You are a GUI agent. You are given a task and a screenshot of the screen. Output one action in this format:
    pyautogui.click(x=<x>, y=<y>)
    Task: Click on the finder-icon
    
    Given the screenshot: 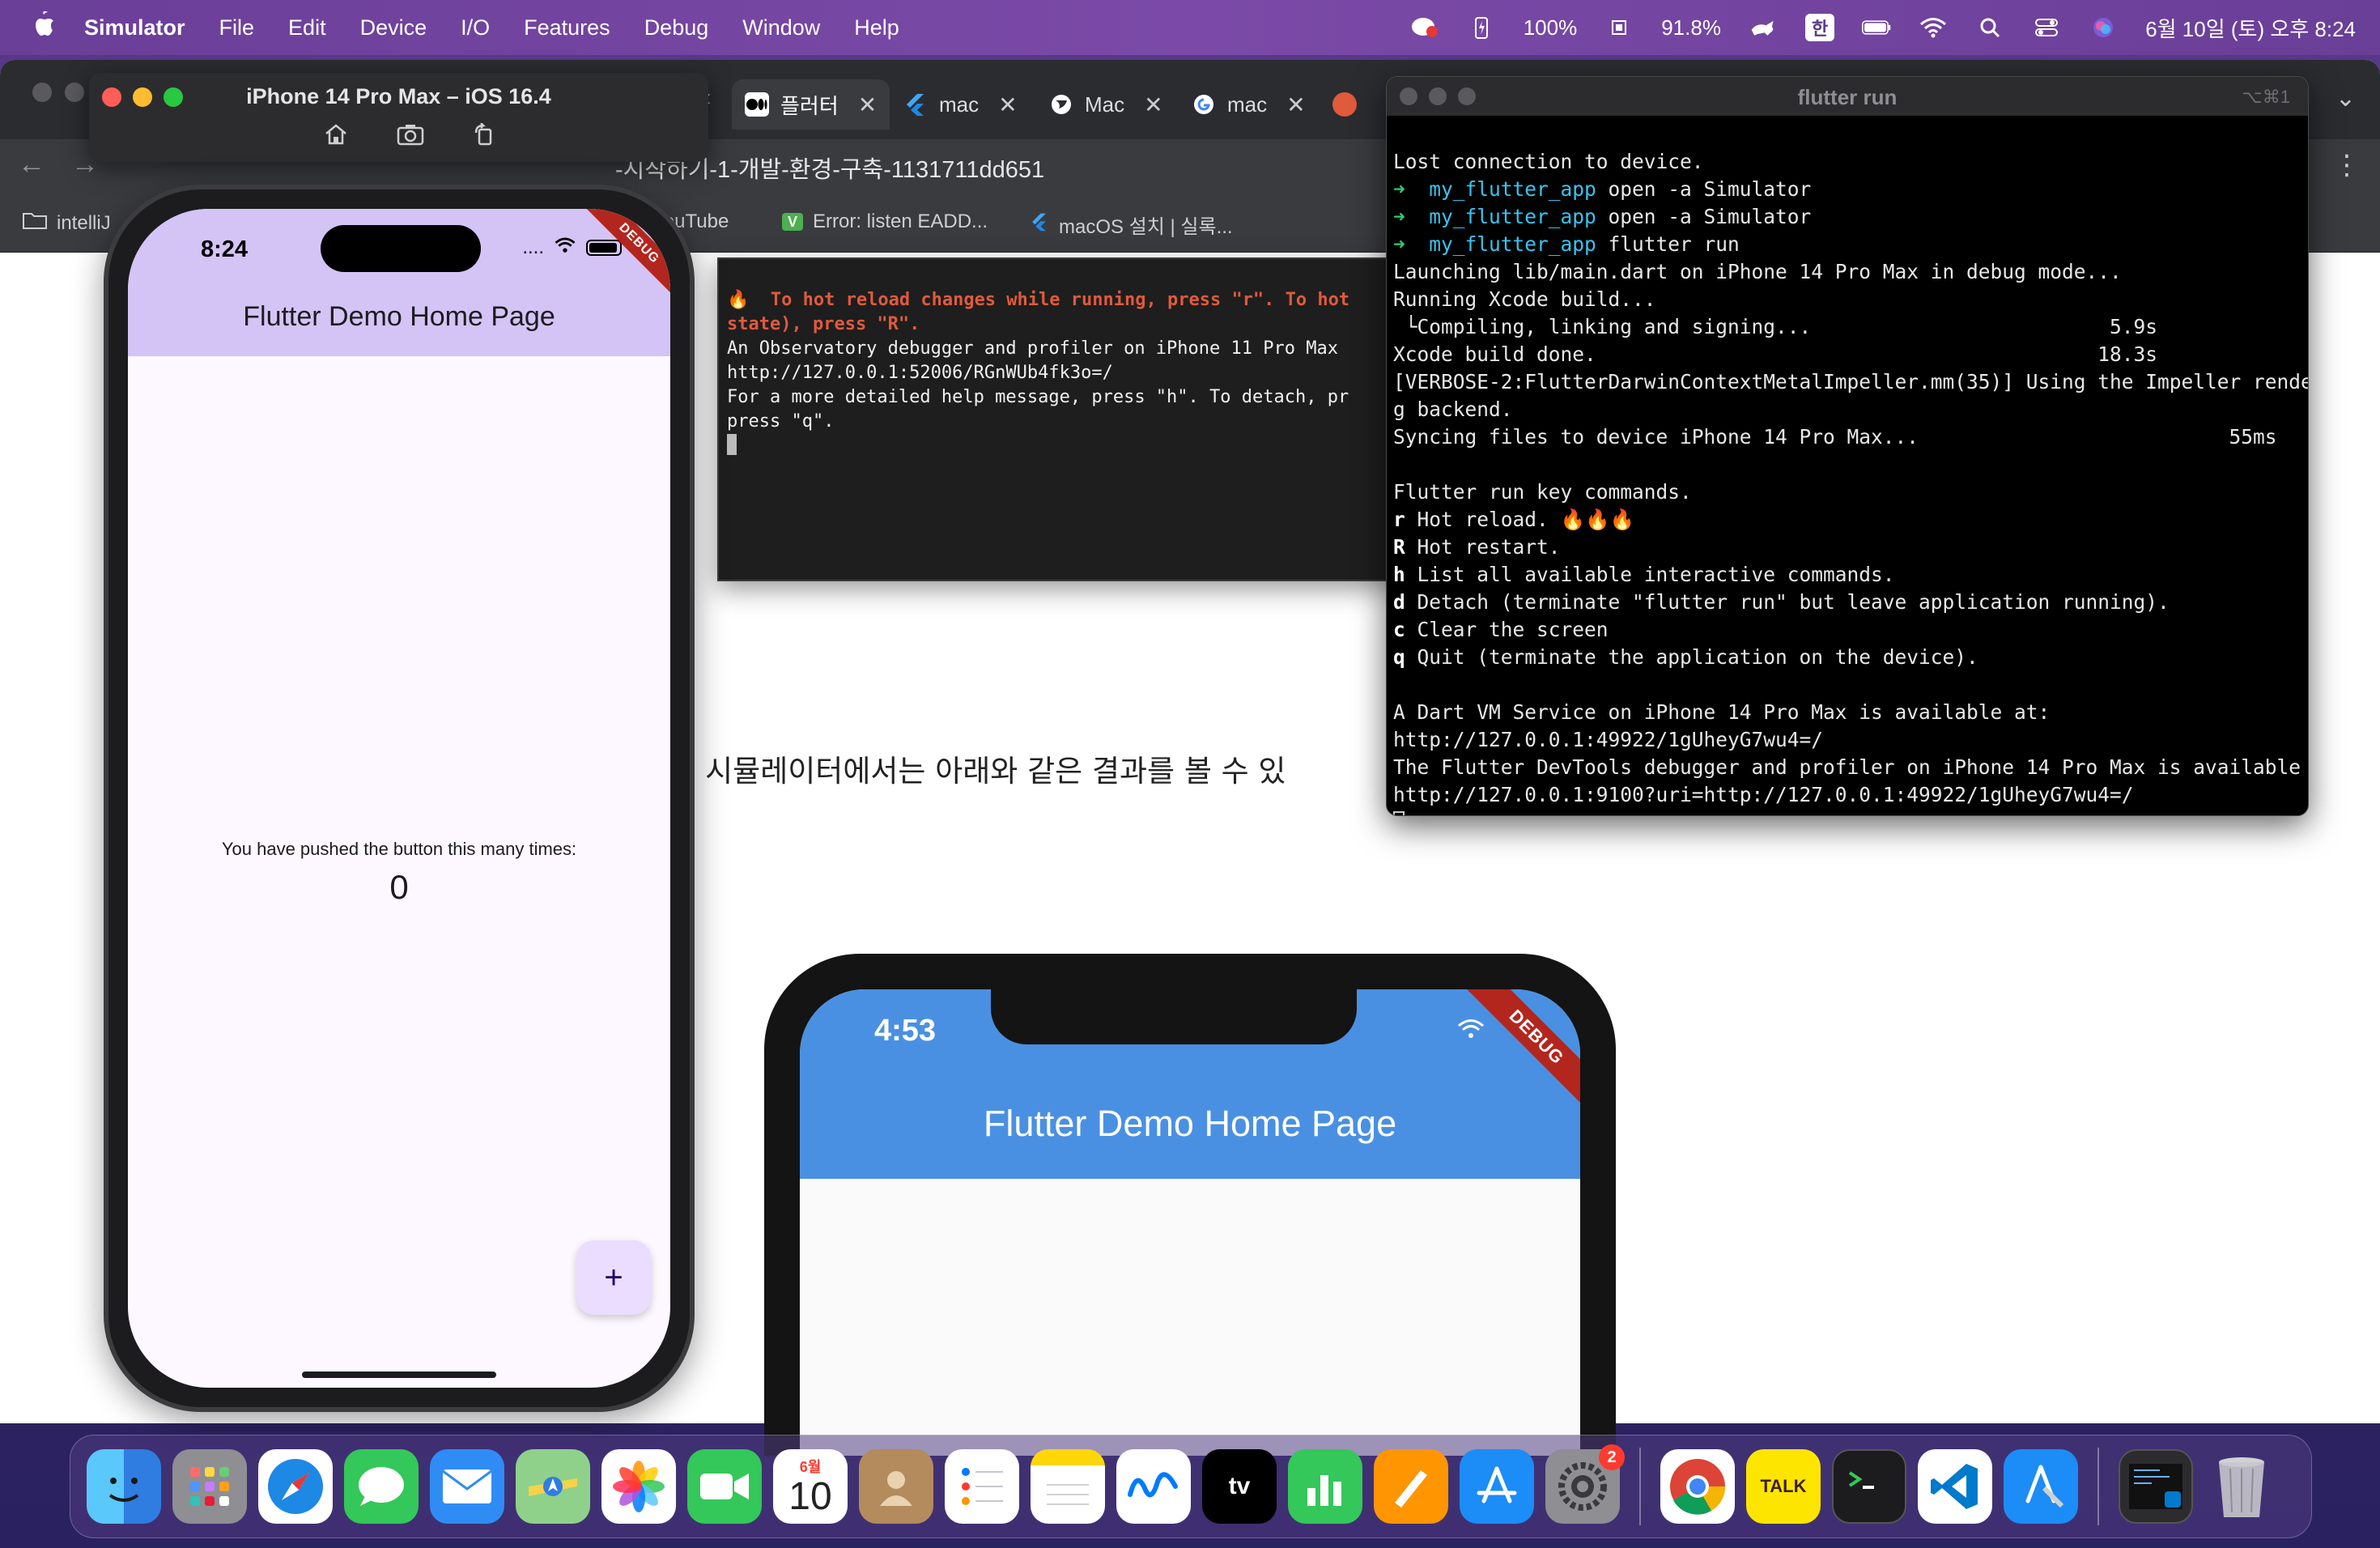 What is the action you would take?
    pyautogui.click(x=124, y=1486)
    